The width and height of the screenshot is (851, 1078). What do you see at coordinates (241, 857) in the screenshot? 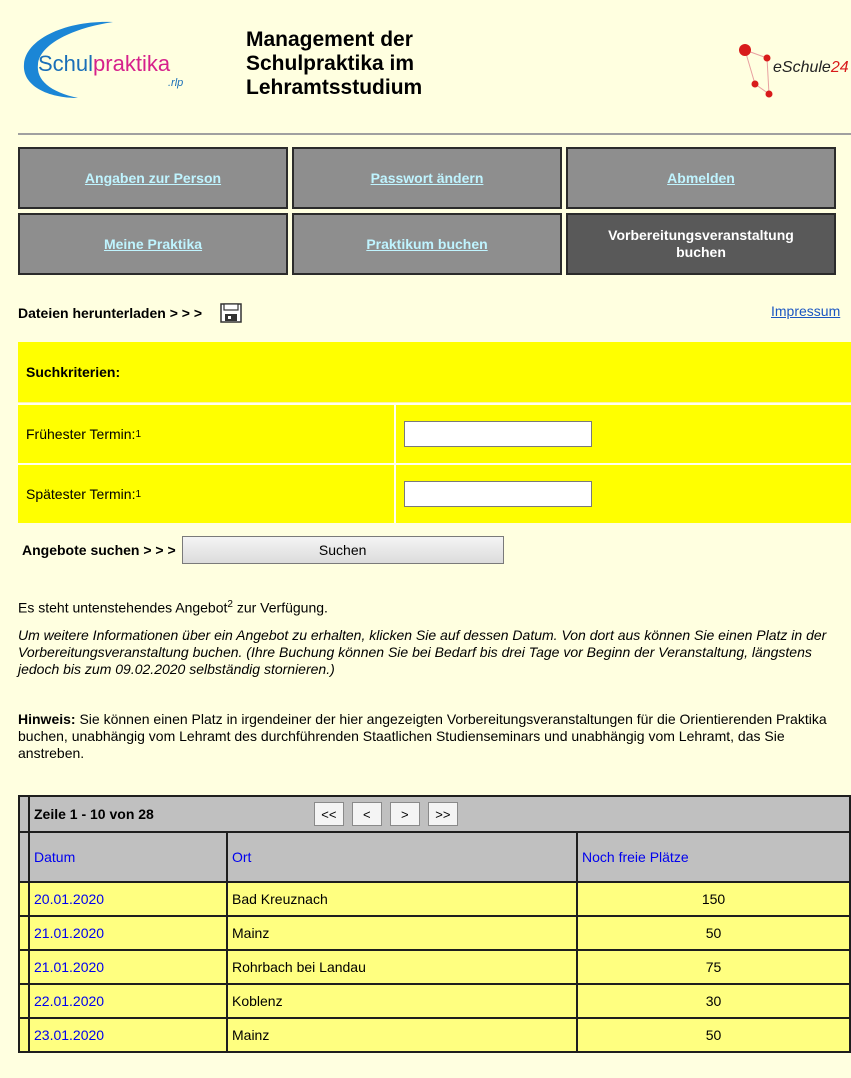
I see `column-header-ort: Ort` at bounding box center [241, 857].